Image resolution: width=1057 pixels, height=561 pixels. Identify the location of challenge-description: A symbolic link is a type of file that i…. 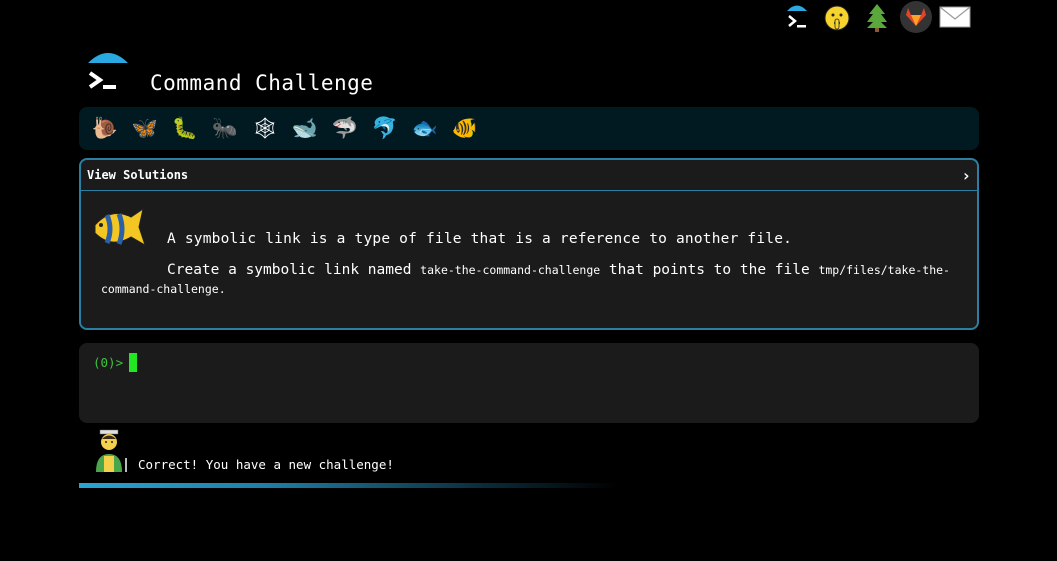
(480, 239).